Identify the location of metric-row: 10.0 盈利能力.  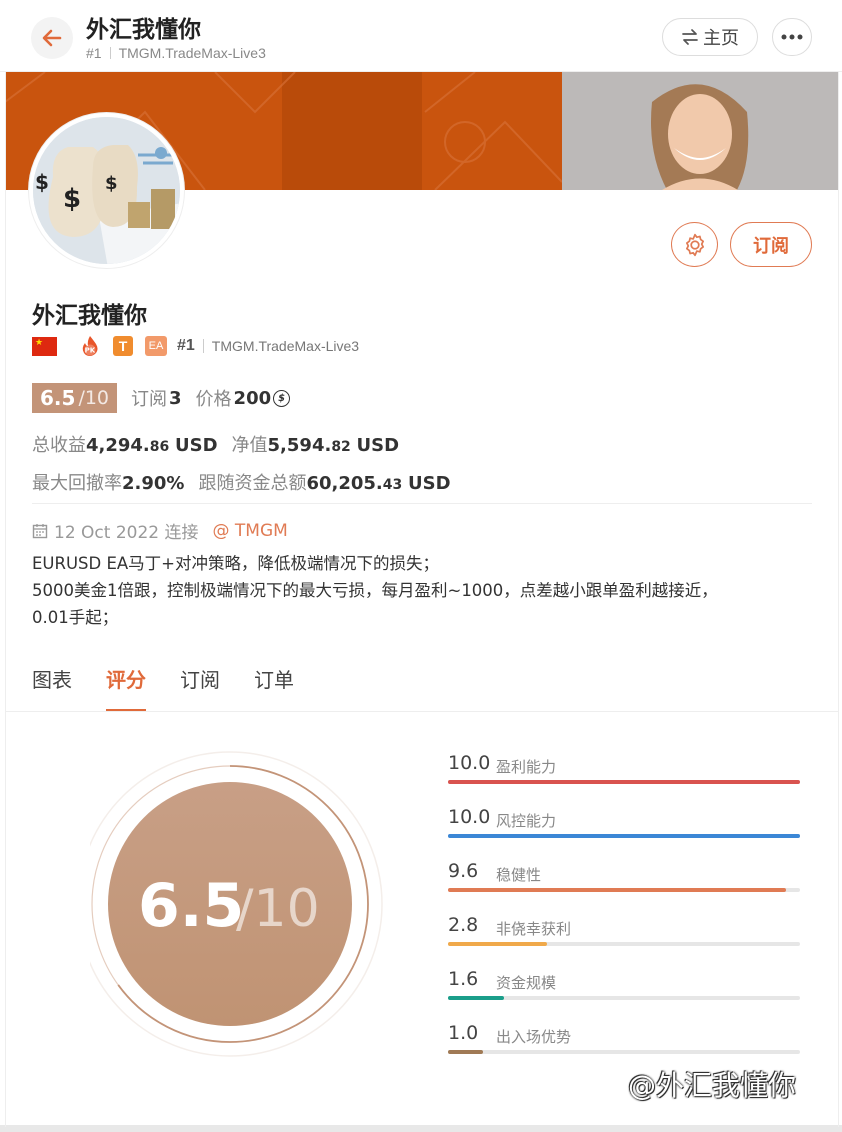
(624, 775).